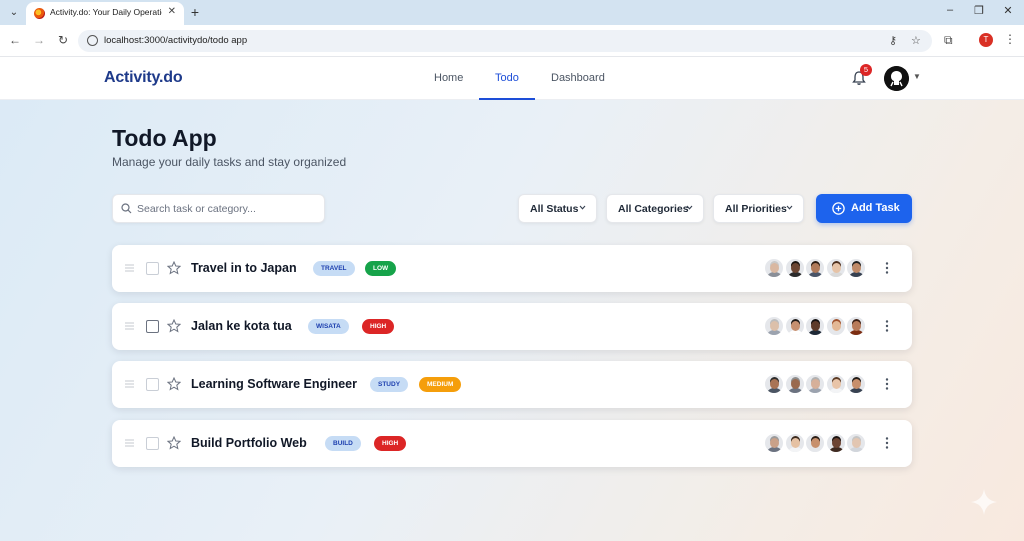 The image size is (1024, 541). I want to click on priority-chip: HIGH, so click(390, 443).